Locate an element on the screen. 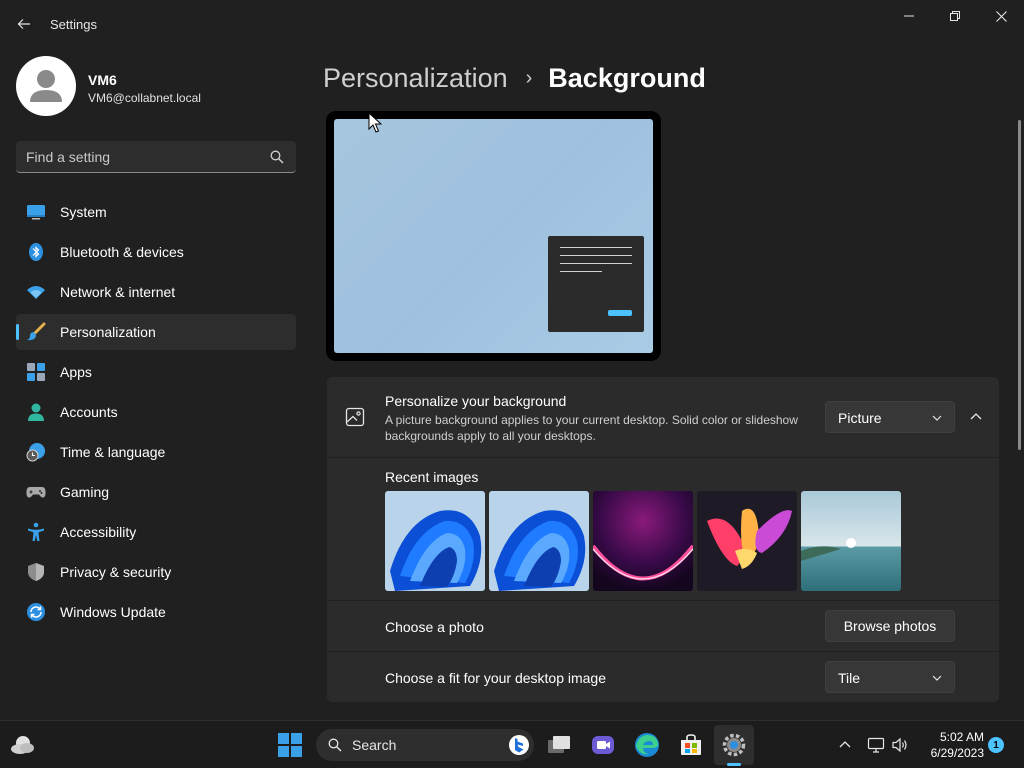  app-title: Settings is located at coordinates (73, 24).